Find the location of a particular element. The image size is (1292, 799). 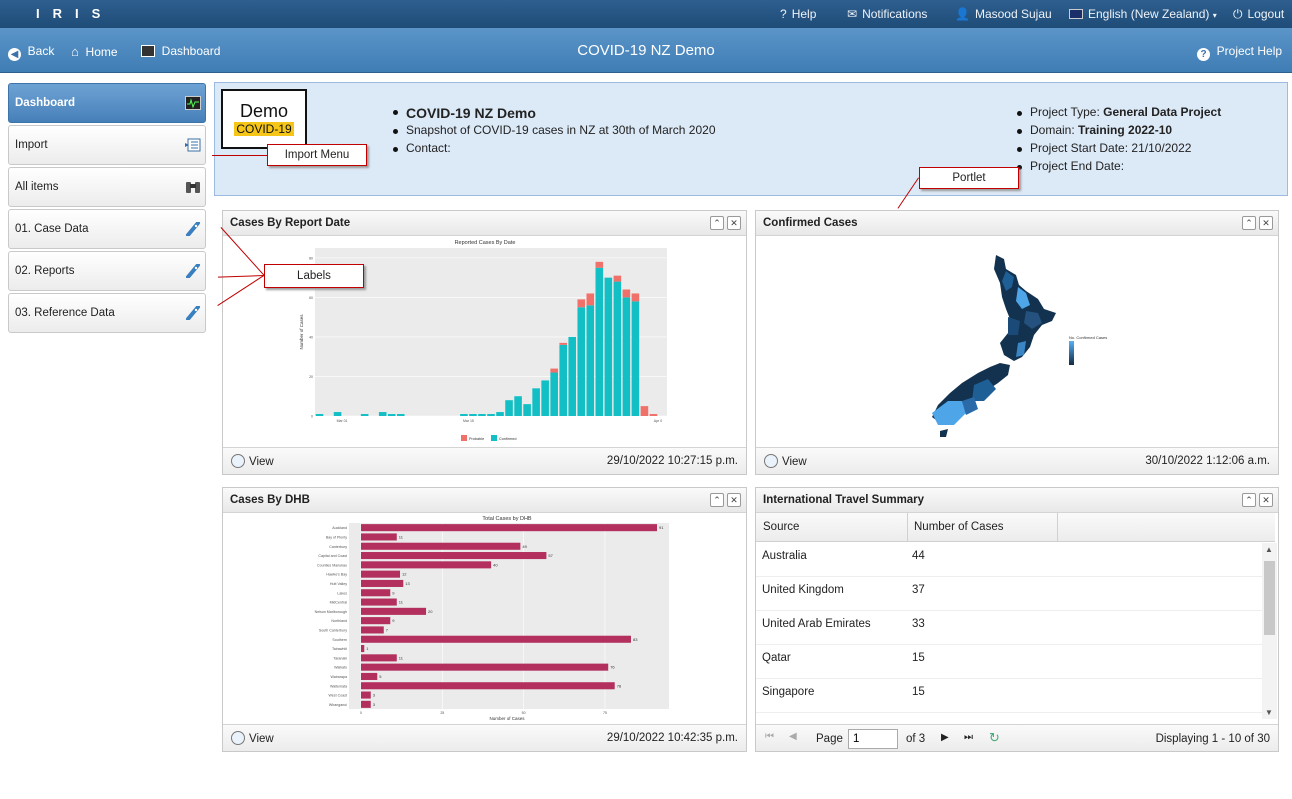

last-page-icon: ⏭ is located at coordinates (968, 737).